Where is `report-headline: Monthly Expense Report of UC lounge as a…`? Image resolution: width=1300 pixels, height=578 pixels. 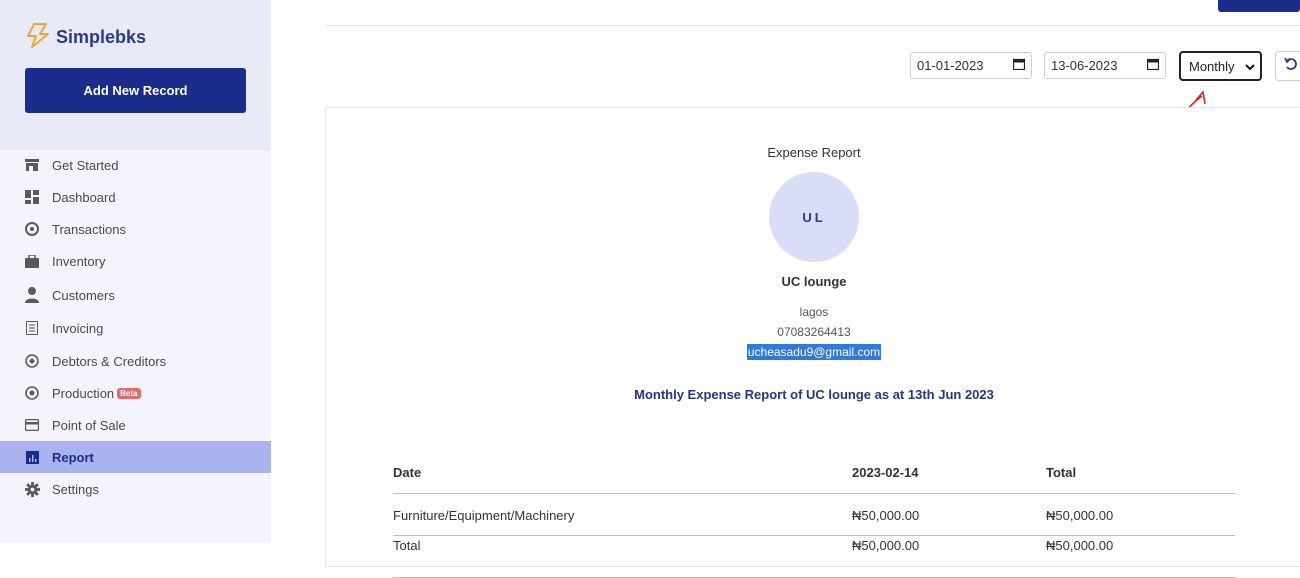
report-headline: Monthly Expense Report of UC lounge as a… is located at coordinates (814, 394).